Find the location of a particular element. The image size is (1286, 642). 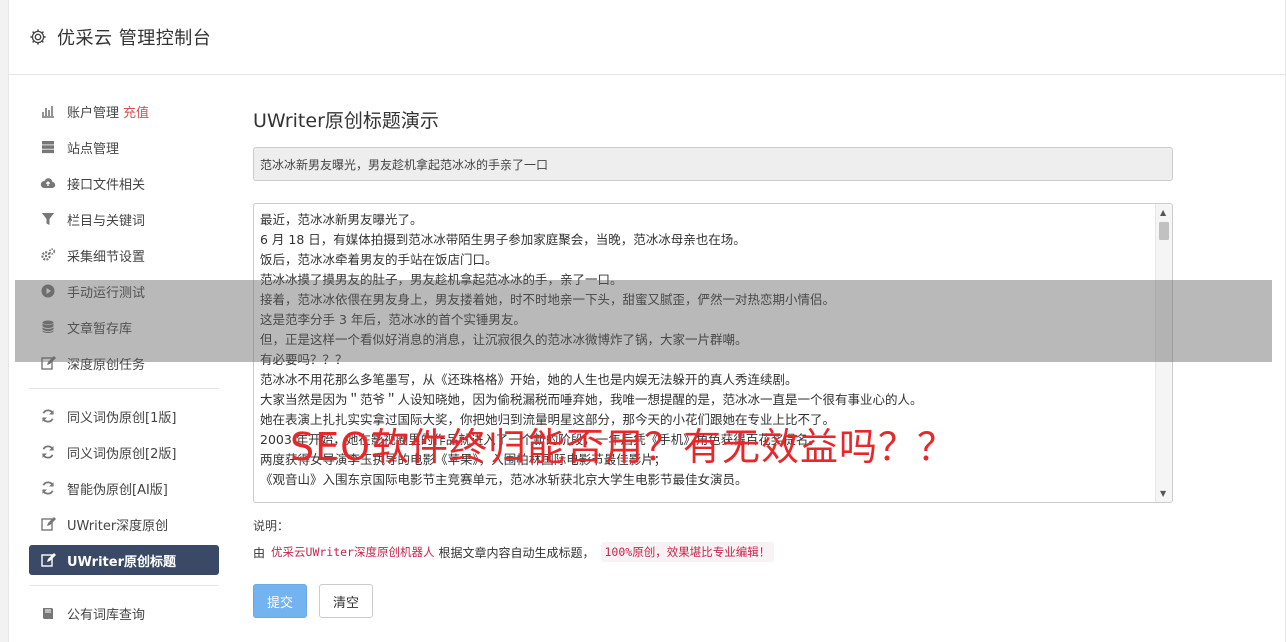

note-prefix: 由 is located at coordinates (259, 552).